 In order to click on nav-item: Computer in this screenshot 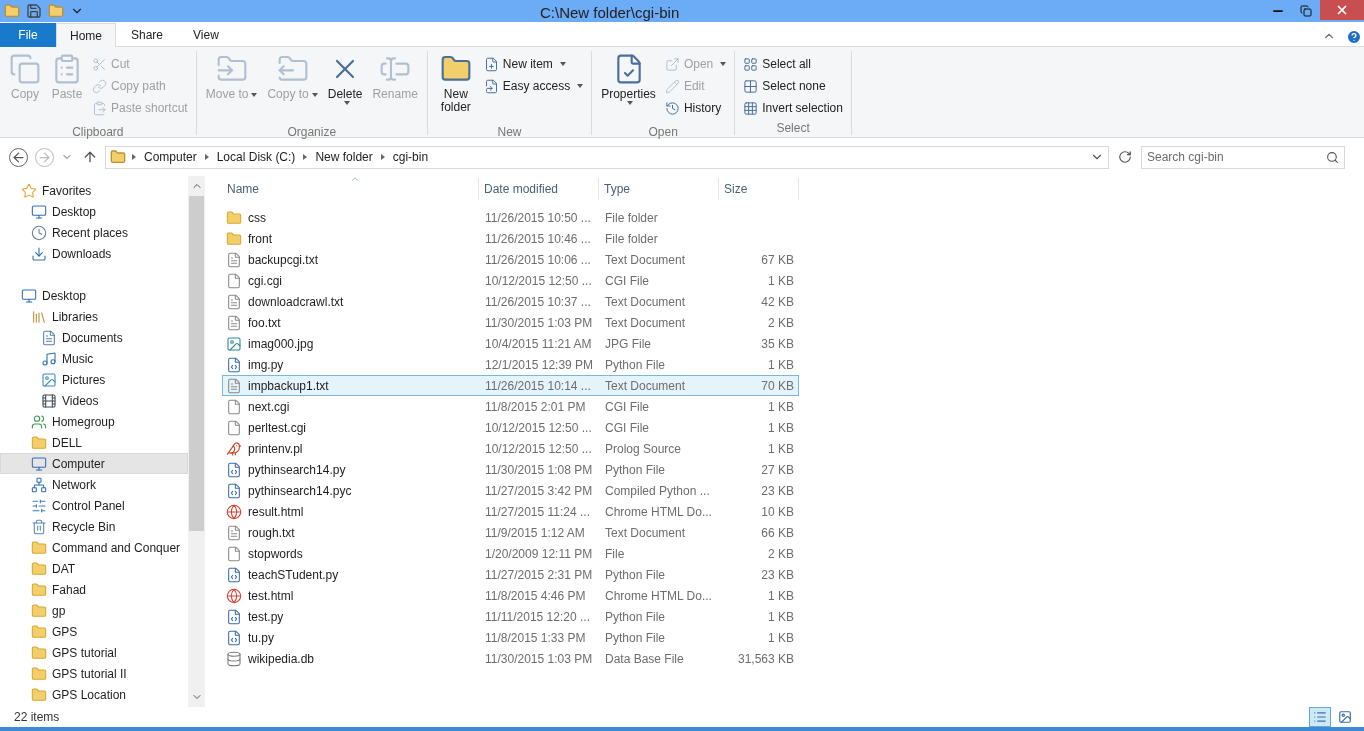, I will do `click(94, 463)`.